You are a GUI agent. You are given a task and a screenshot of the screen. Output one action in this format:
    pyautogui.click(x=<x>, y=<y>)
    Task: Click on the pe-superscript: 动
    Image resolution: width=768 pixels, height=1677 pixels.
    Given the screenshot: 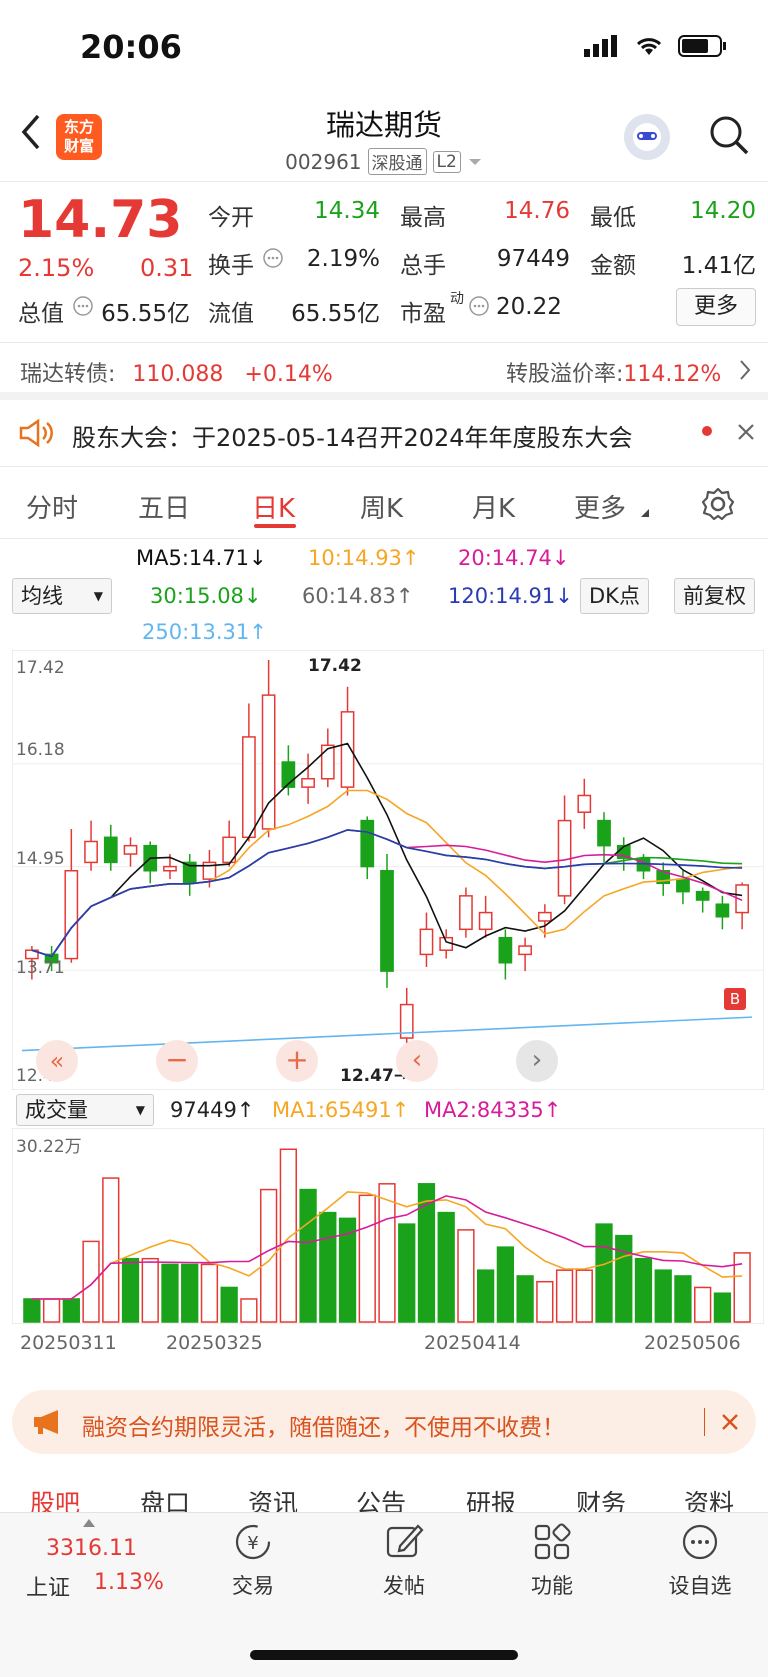 What is the action you would take?
    pyautogui.click(x=457, y=299)
    